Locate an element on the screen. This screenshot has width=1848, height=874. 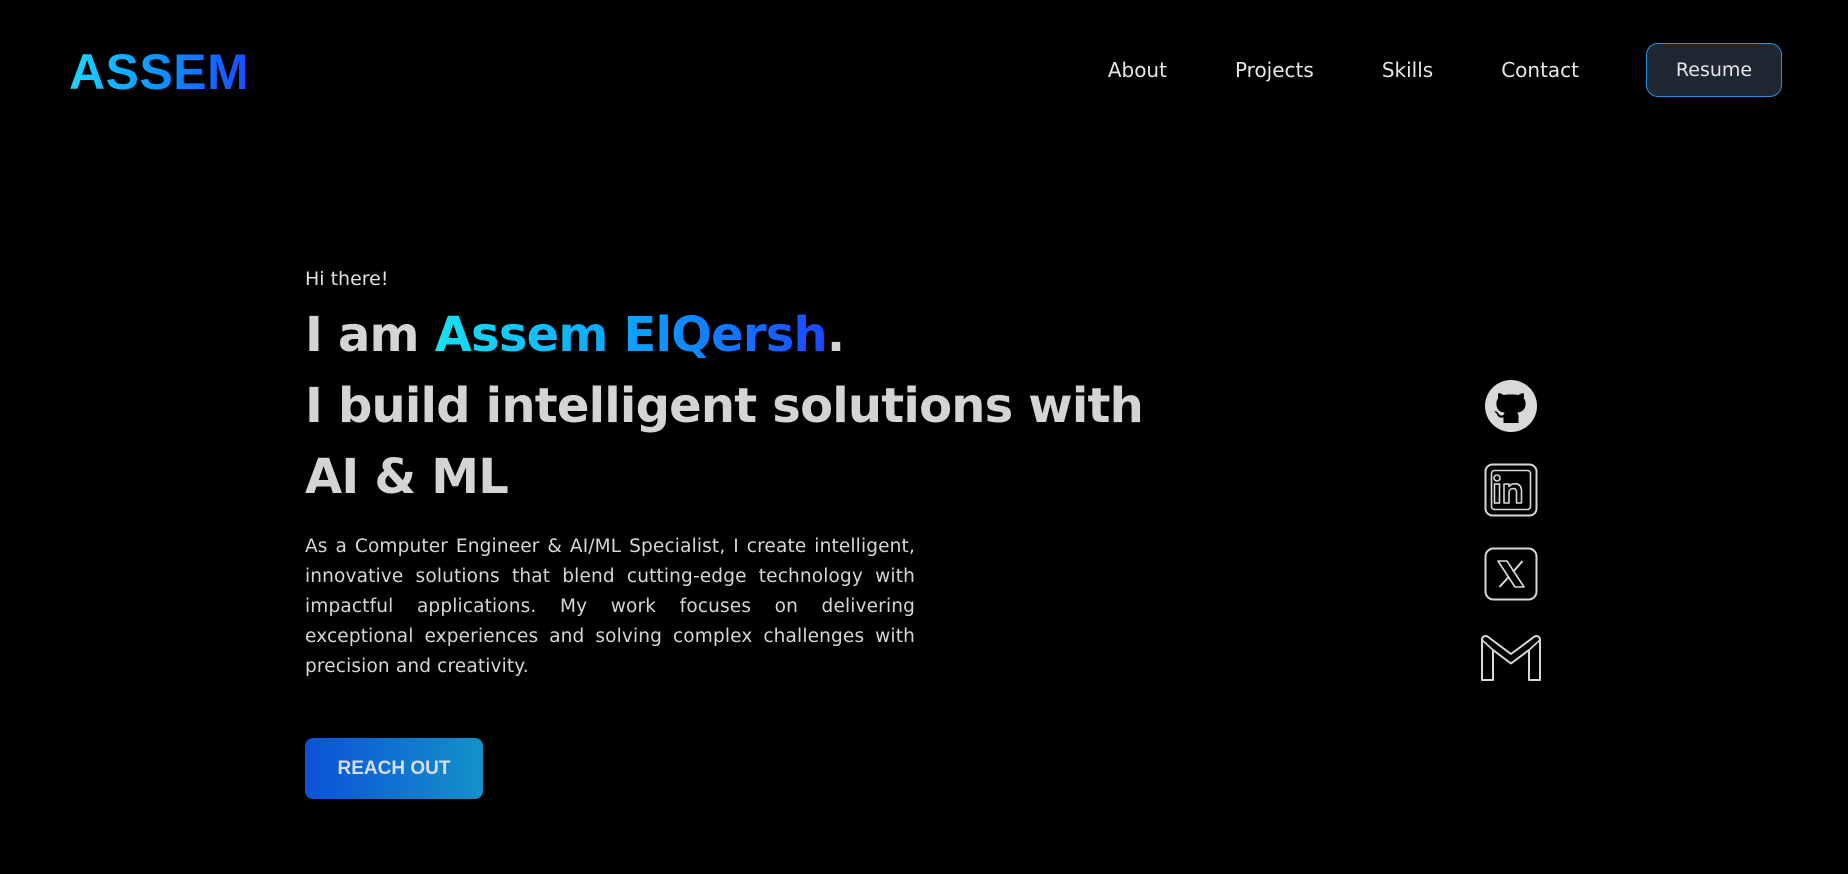
main-nav: About Projects Skills Contact Resume is located at coordinates (1445, 70).